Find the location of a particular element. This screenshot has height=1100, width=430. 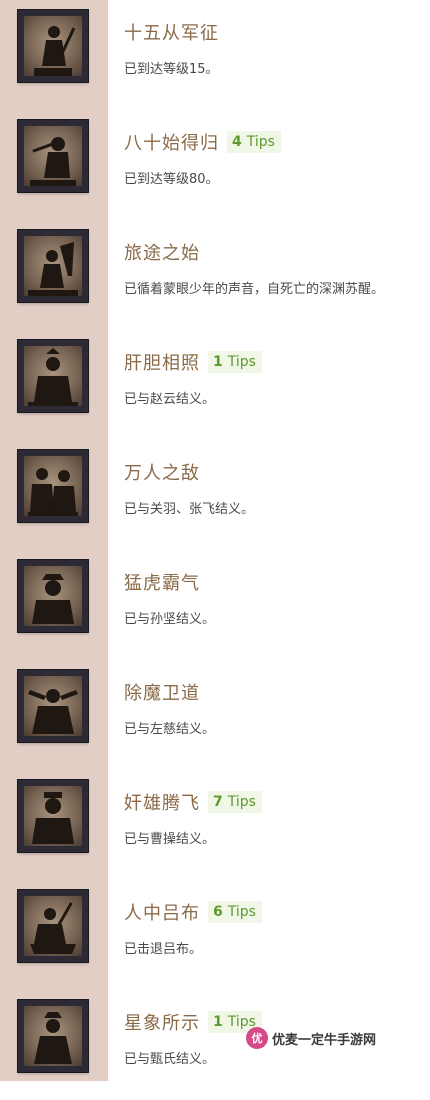

zuo-ci-portrait-icon is located at coordinates (53, 706).